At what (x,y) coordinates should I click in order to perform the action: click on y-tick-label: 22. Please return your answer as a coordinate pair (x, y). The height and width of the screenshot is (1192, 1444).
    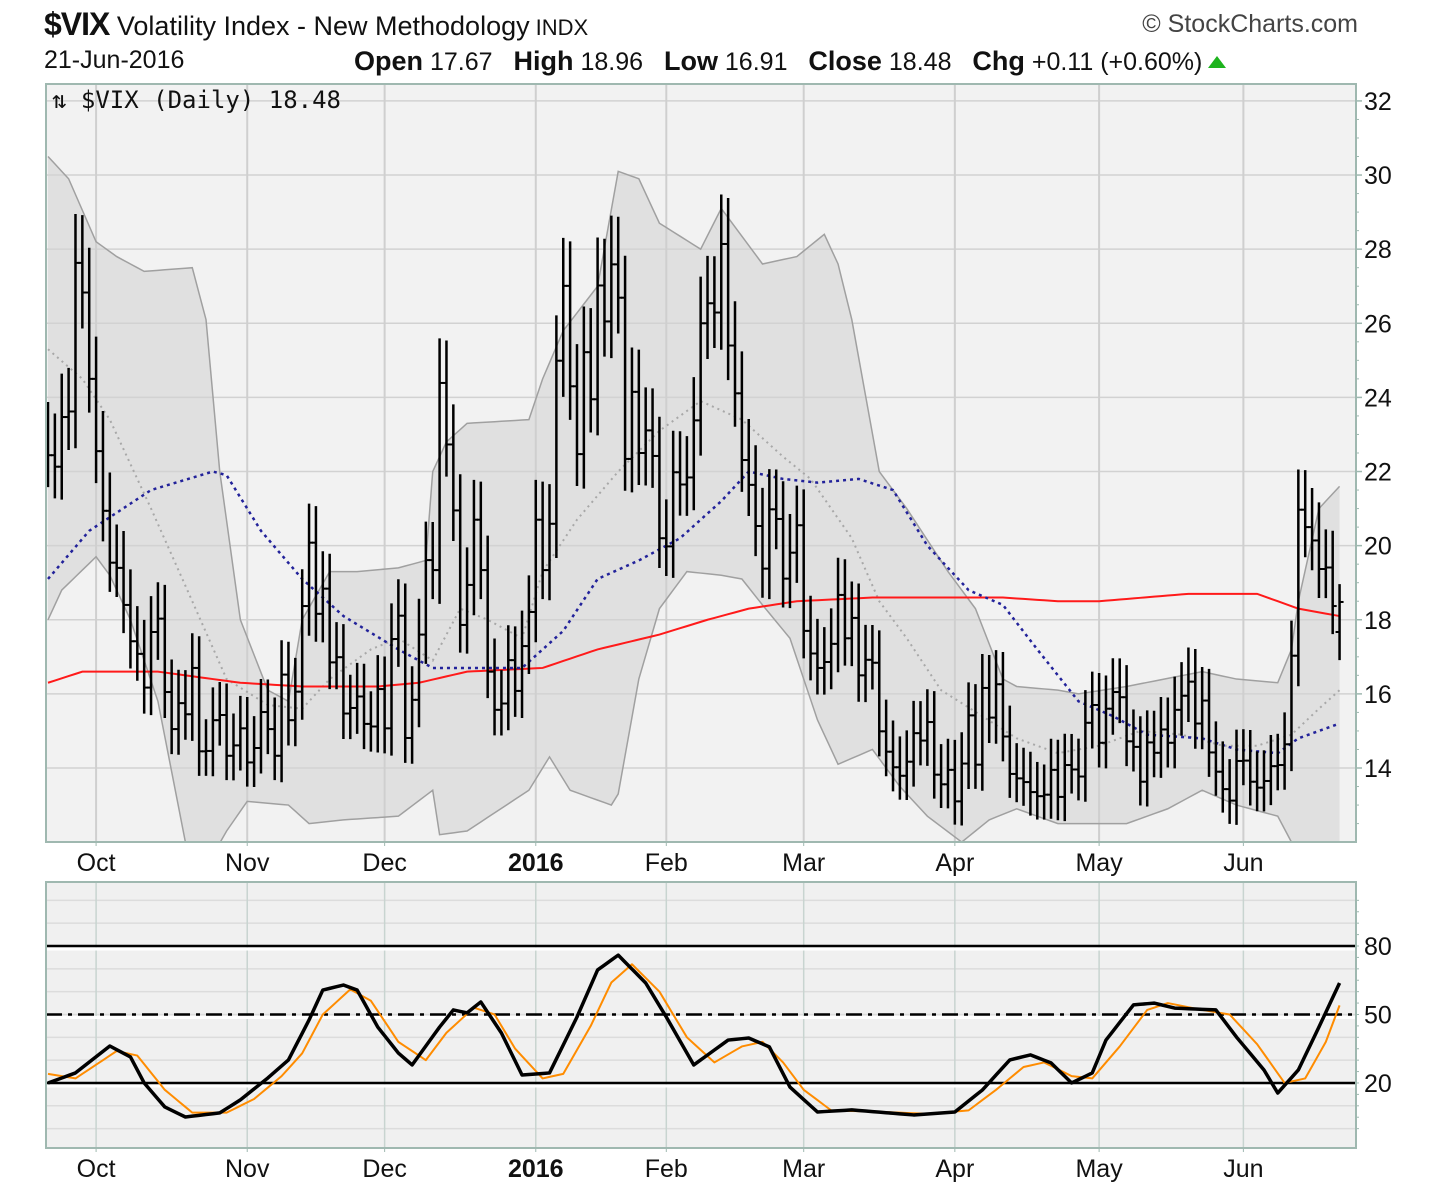
    Looking at the image, I should click on (1378, 473).